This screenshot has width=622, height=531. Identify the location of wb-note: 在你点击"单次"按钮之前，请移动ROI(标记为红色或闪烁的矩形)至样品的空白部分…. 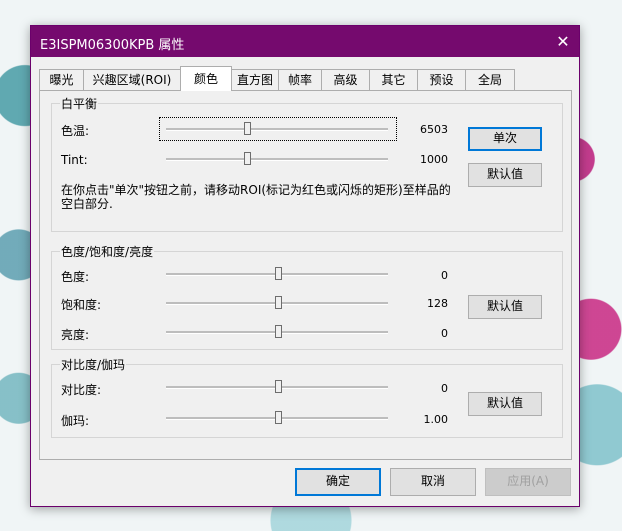
(256, 197).